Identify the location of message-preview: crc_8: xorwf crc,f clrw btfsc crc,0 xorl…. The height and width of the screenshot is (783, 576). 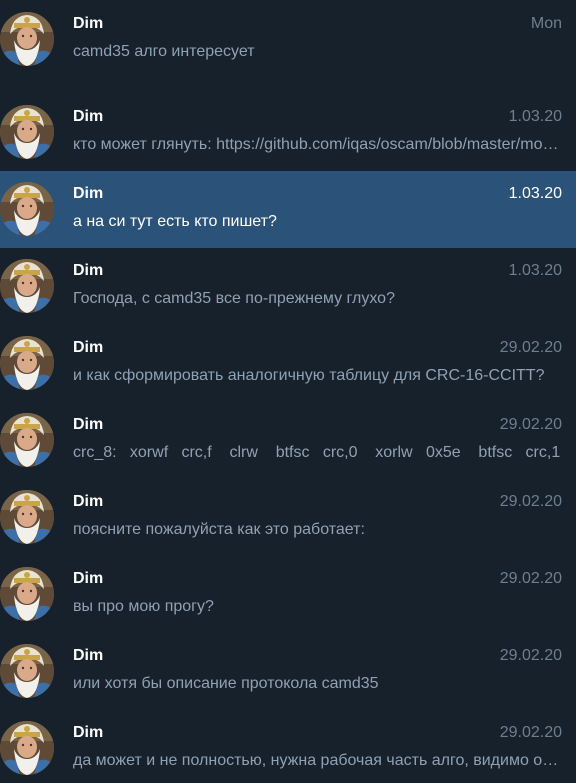
(317, 452).